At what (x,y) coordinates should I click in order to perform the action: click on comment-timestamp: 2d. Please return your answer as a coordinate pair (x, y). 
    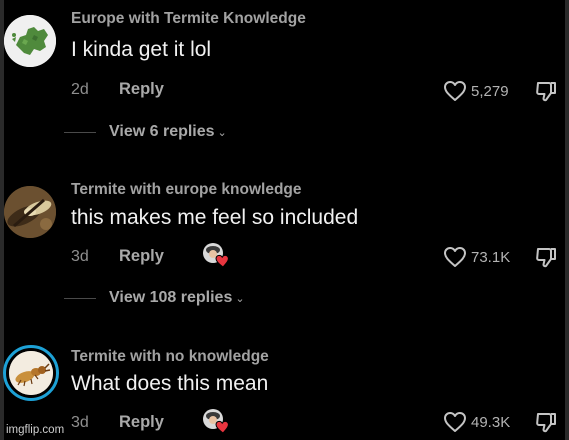
    Looking at the image, I should click on (80, 89).